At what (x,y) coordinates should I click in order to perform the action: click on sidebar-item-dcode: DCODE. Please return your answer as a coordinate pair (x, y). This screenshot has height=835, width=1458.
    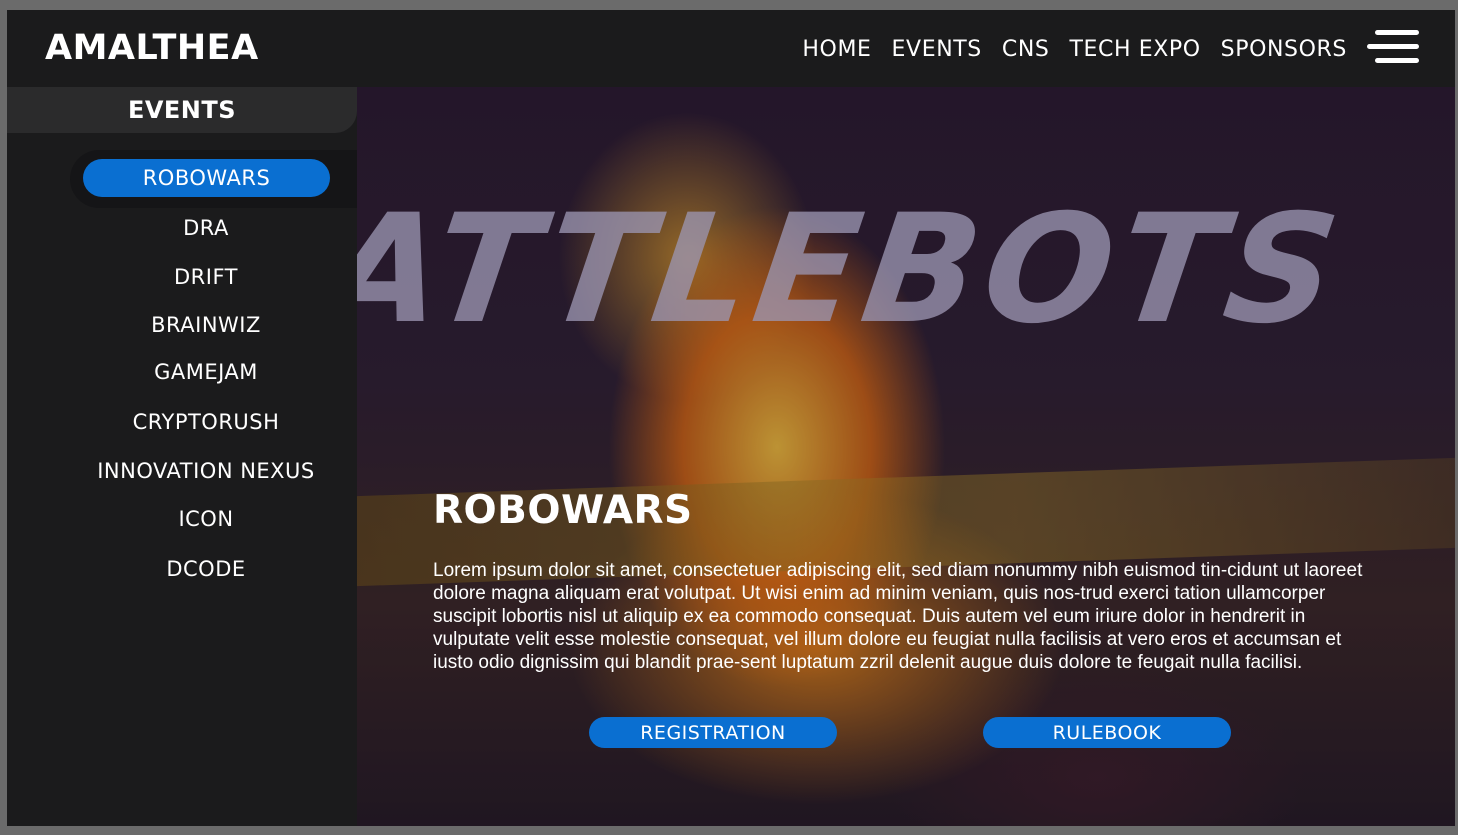
    Looking at the image, I should click on (206, 569).